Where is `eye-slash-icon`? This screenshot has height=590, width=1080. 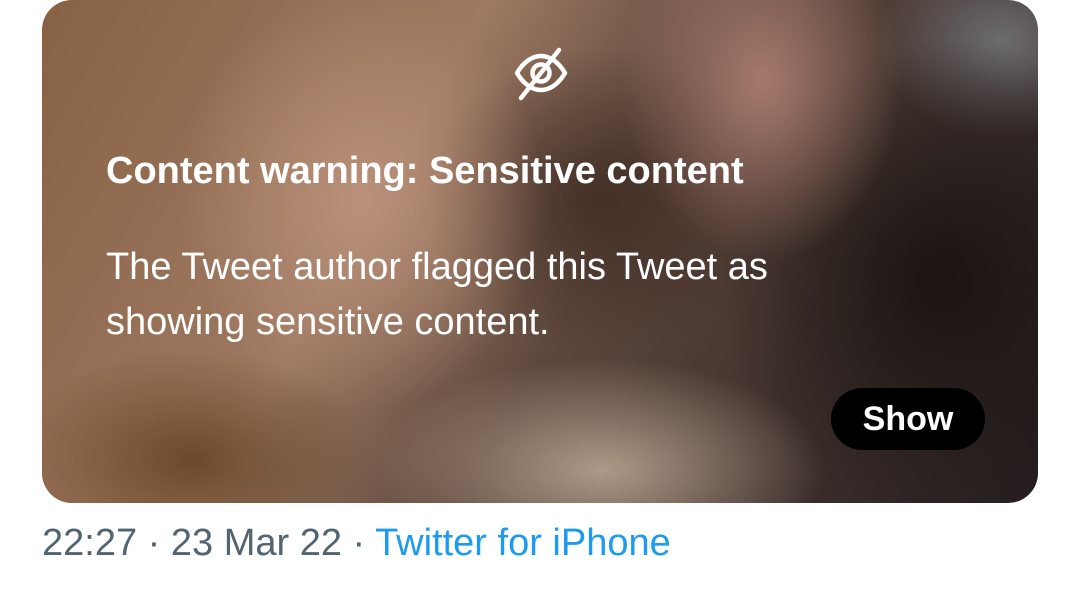
eye-slash-icon is located at coordinates (541, 74).